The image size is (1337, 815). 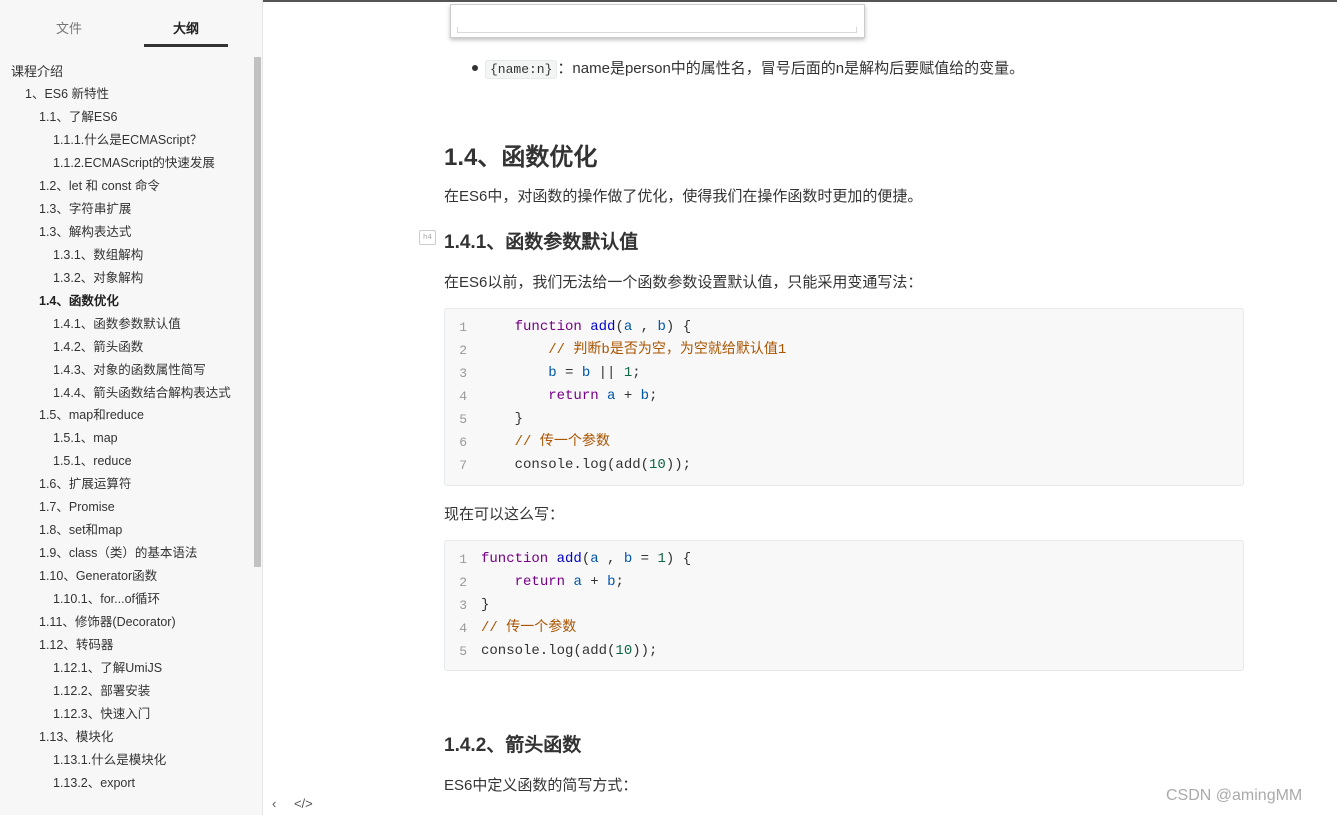 What do you see at coordinates (125, 691) in the screenshot?
I see `outline-item: 1.12.2、部署安装` at bounding box center [125, 691].